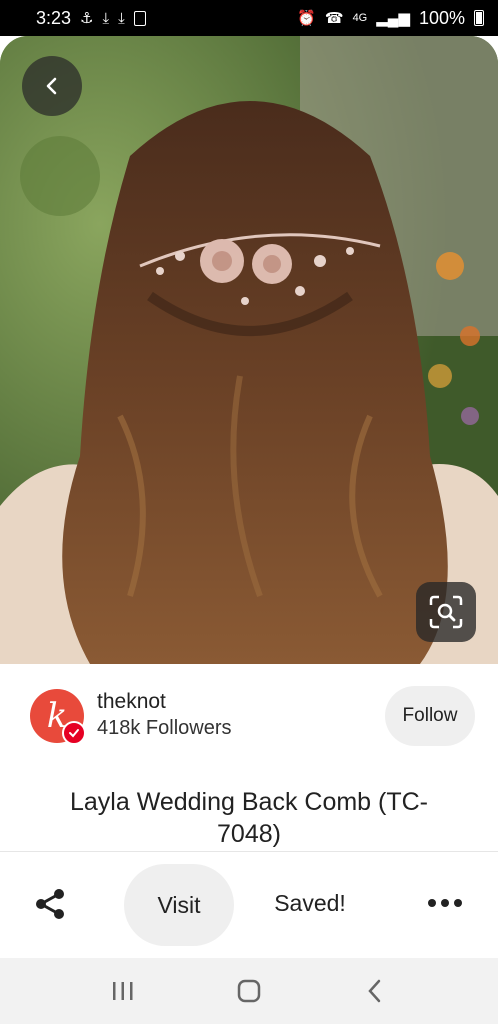 Image resolution: width=498 pixels, height=1024 pixels. I want to click on storage-icon, so click(139, 18).